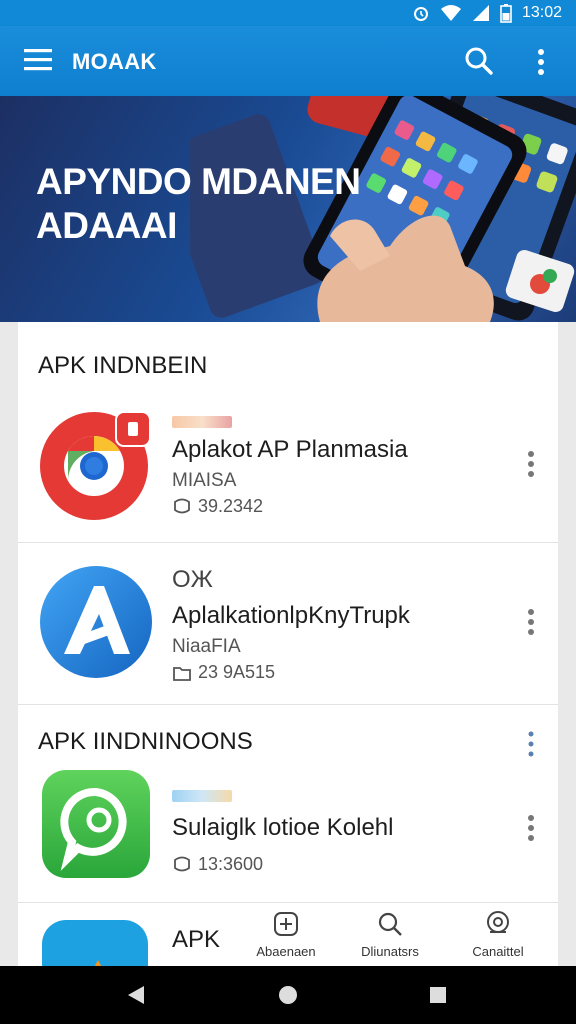 Image resolution: width=576 pixels, height=1024 pixels. I want to click on app-meta: 39.2342, so click(217, 506).